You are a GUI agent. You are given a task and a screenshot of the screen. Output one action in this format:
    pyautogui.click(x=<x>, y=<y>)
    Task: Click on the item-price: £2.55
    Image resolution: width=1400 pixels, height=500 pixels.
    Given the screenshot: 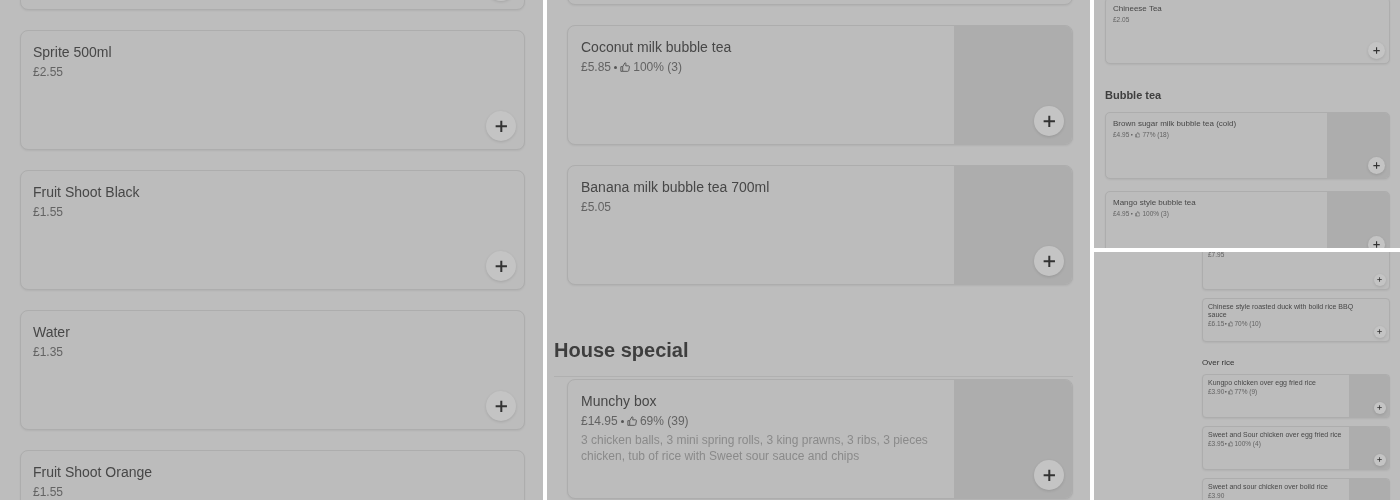 What is the action you would take?
    pyautogui.click(x=48, y=72)
    